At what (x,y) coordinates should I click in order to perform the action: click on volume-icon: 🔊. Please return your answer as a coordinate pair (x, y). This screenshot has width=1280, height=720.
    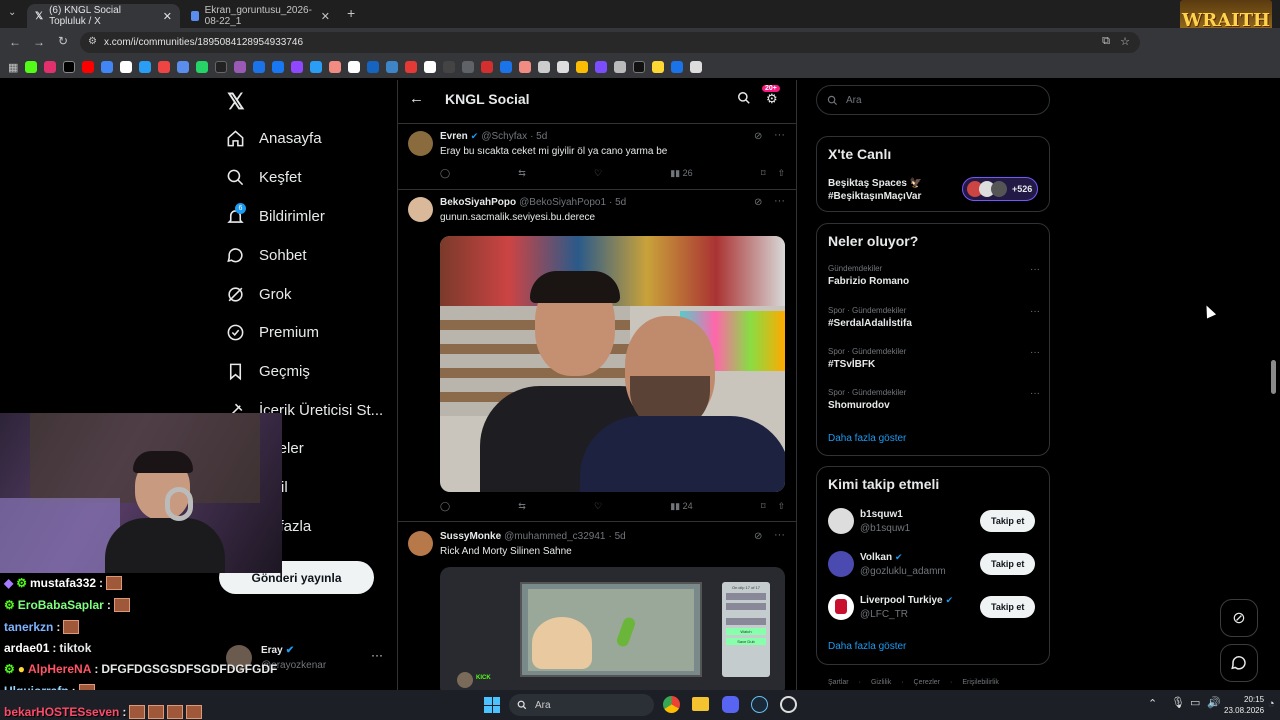
    Looking at the image, I should click on (1214, 702).